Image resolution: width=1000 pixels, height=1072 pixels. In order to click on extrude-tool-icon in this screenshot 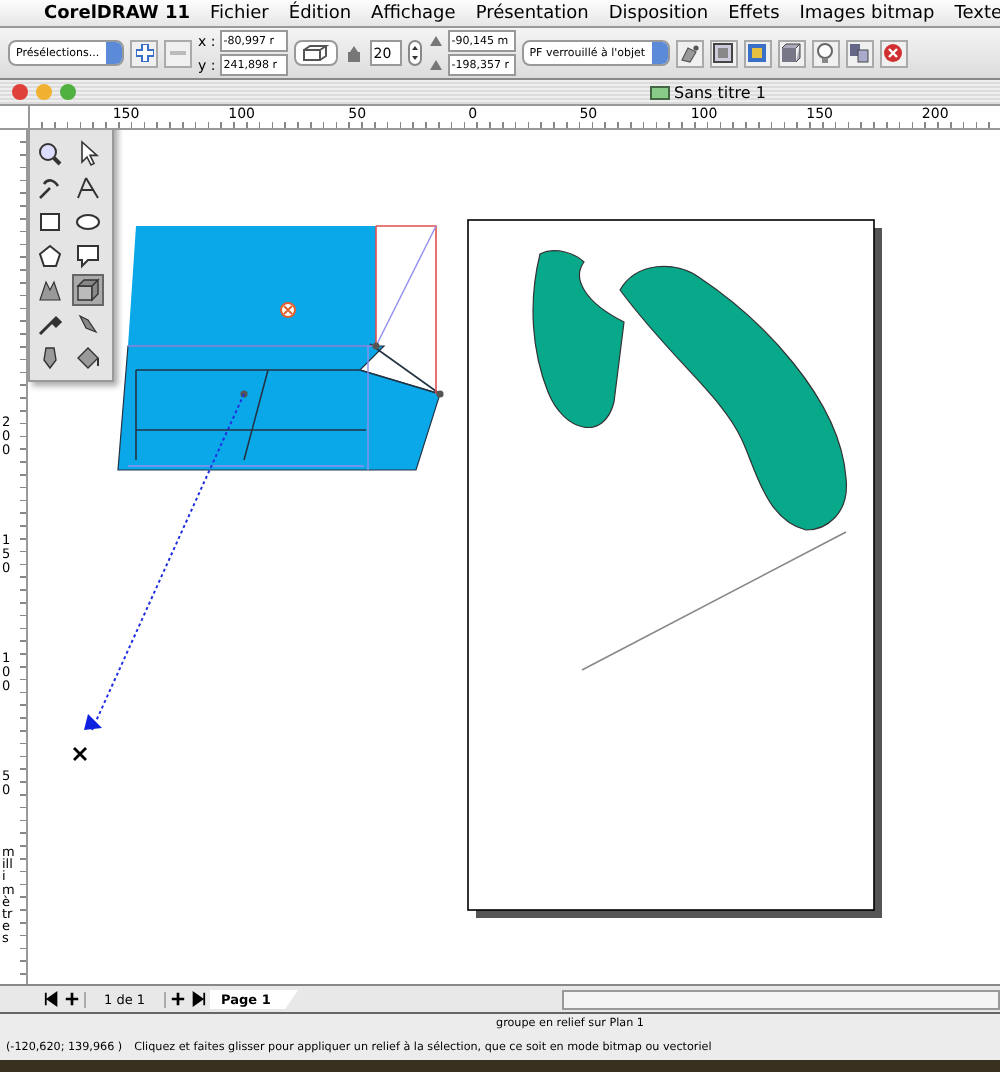, I will do `click(88, 290)`.